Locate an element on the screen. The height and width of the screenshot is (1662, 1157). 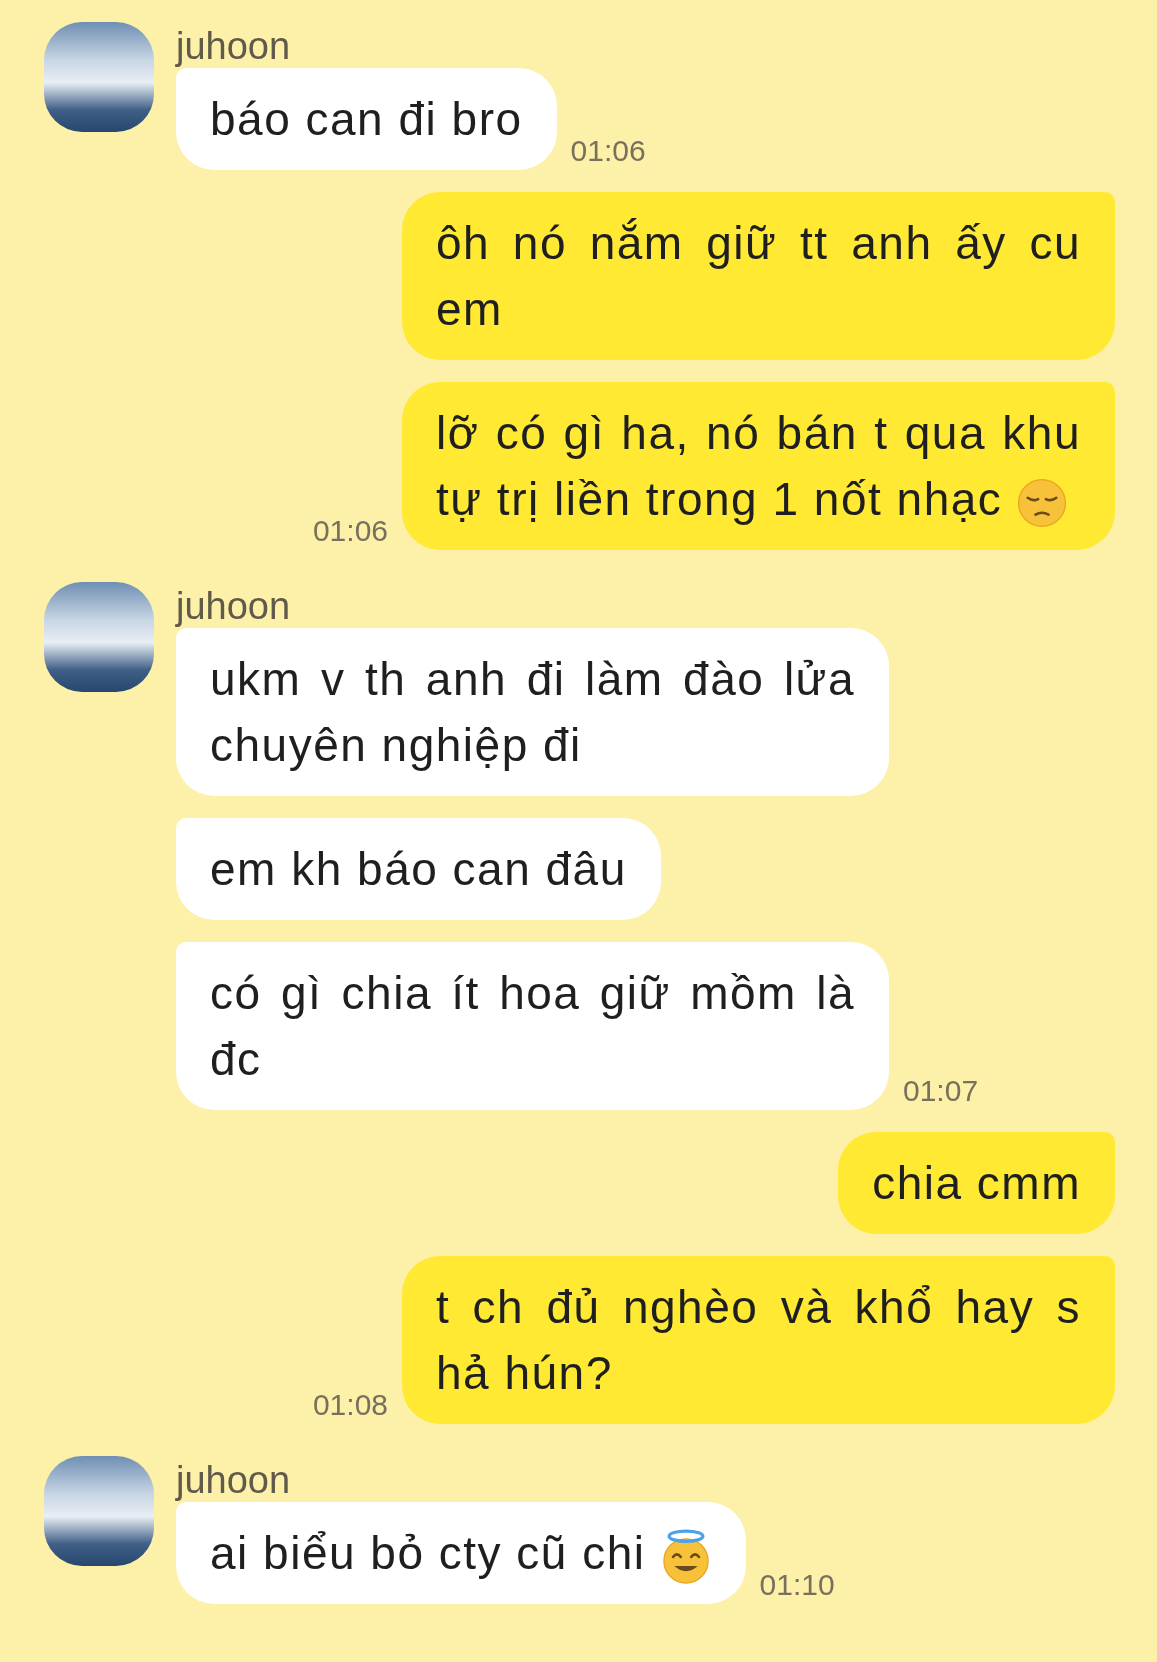
message-bubble: ukm v th anh đi làm đào lửa chuyên nghiệp đi is located at coordinates (532, 712).